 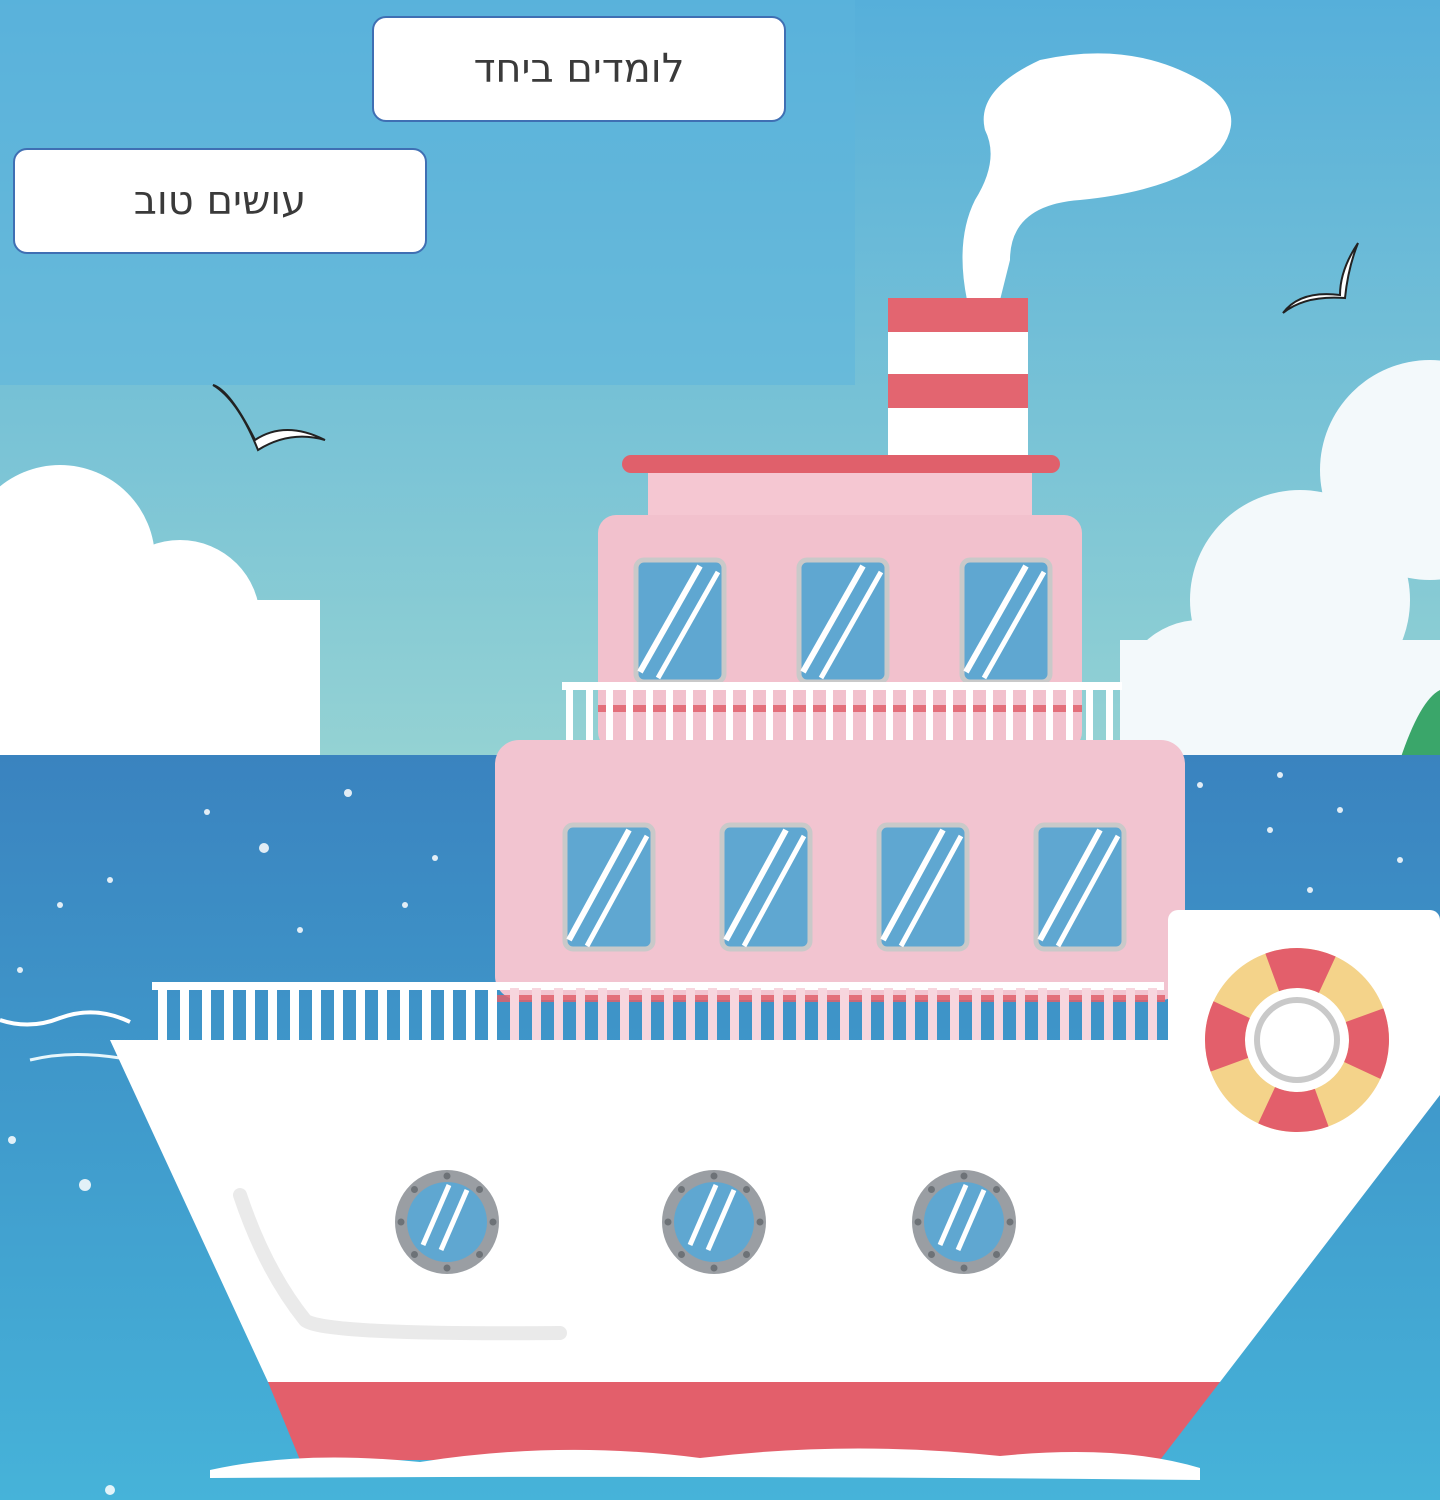 I want to click on learning-together-label: לומדים ביחד, so click(x=579, y=69).